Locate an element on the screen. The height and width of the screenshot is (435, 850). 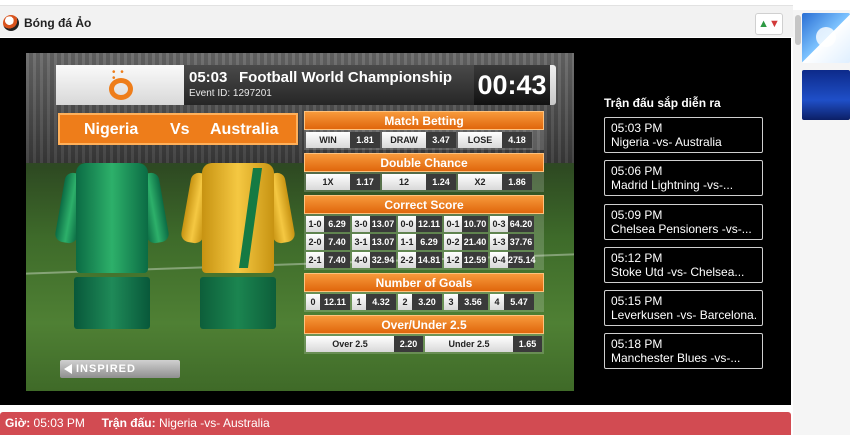
odds-cell: Over 2.5 2.20 is located at coordinates (364, 344).